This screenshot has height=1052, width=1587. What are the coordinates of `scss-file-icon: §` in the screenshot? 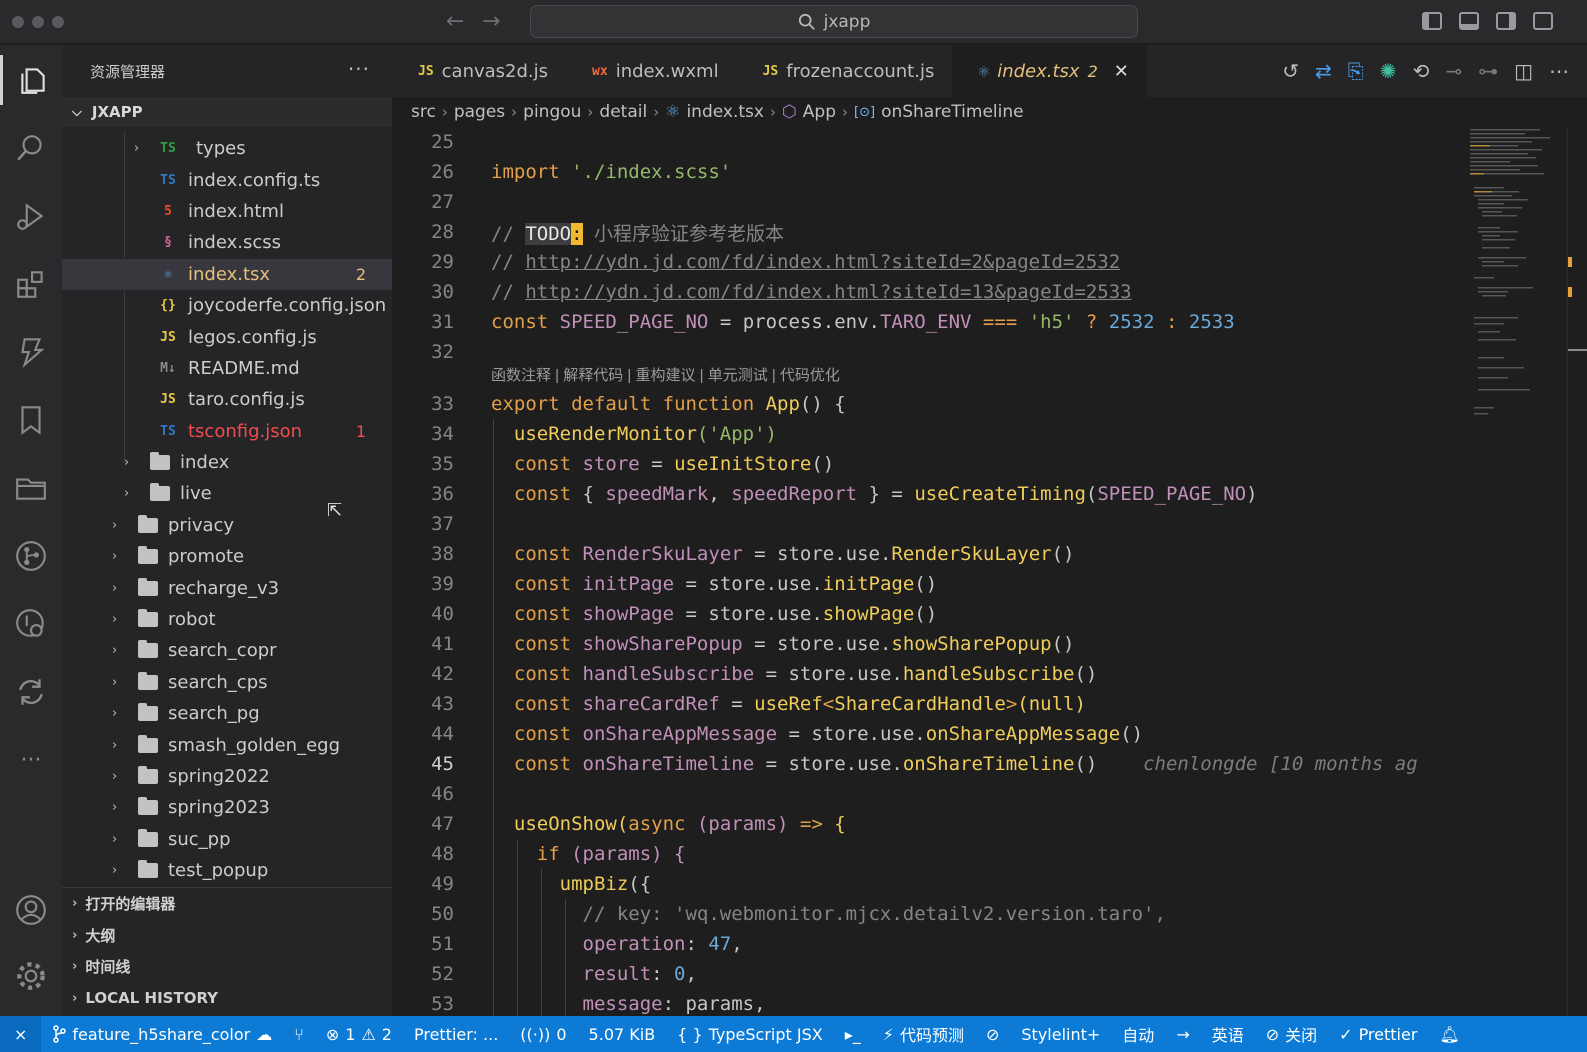 It's located at (168, 243).